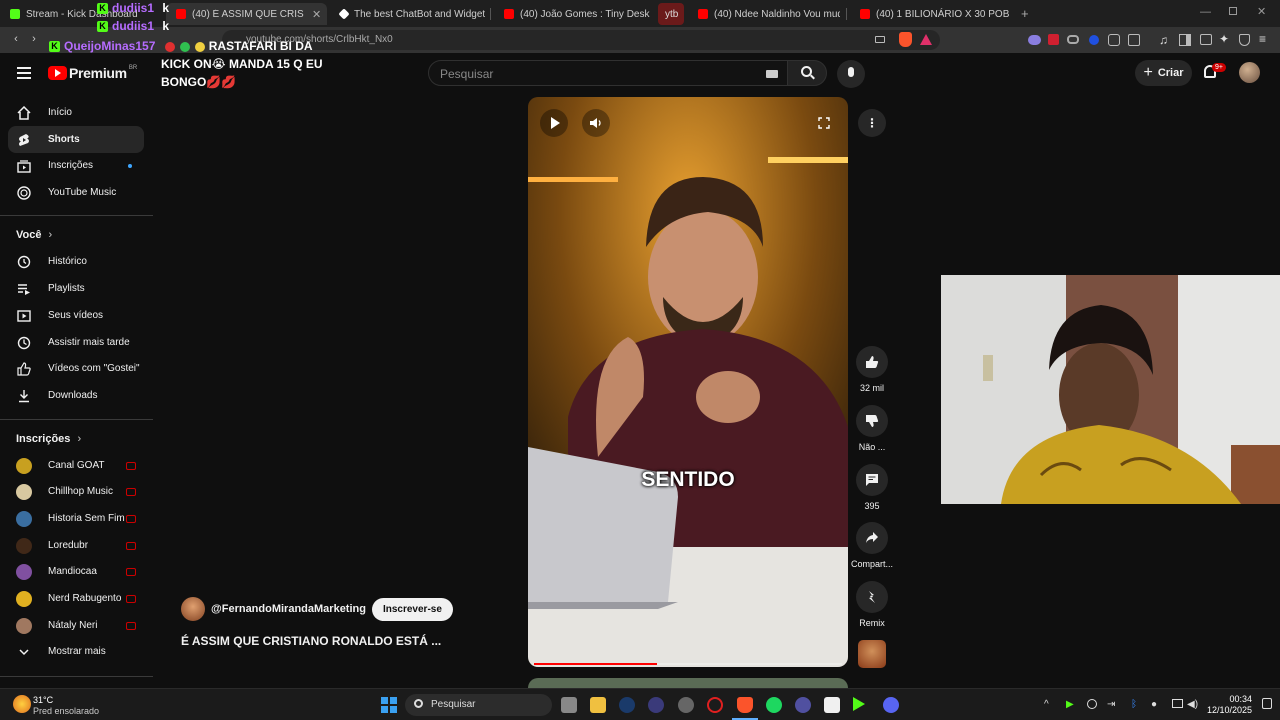 The height and width of the screenshot is (720, 1280). Describe the element at coordinates (288, 609) in the screenshot. I see `channel-handle: @FernandoMirandaMarketing` at that location.